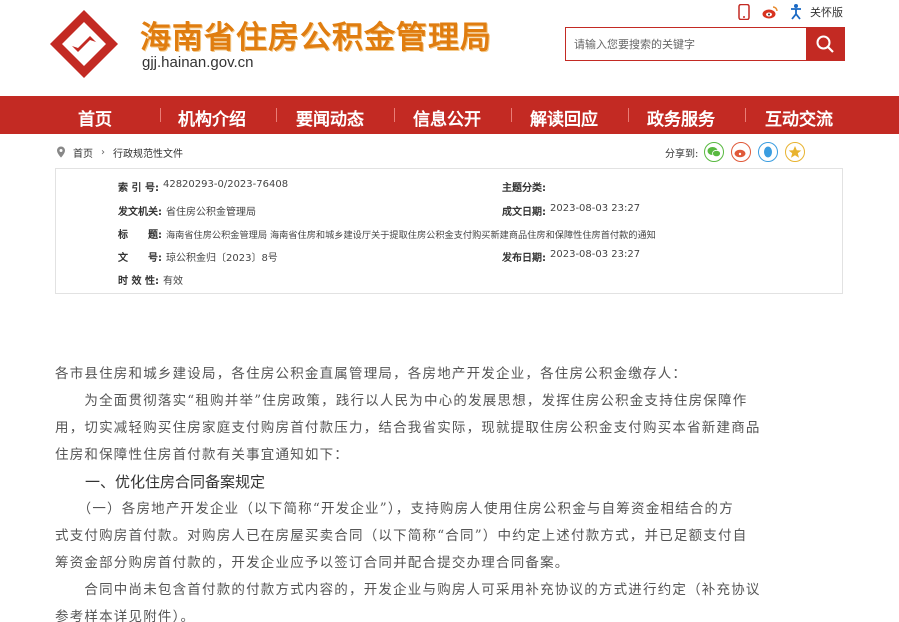  I want to click on nav-about: 机构介绍, so click(212, 117).